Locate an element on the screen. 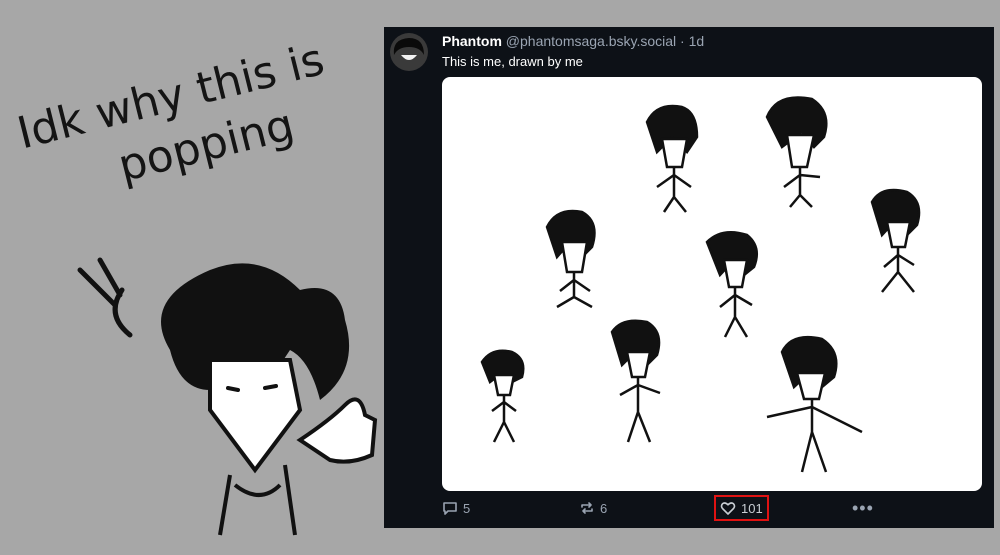 The width and height of the screenshot is (1000, 555). repost-icon is located at coordinates (587, 508).